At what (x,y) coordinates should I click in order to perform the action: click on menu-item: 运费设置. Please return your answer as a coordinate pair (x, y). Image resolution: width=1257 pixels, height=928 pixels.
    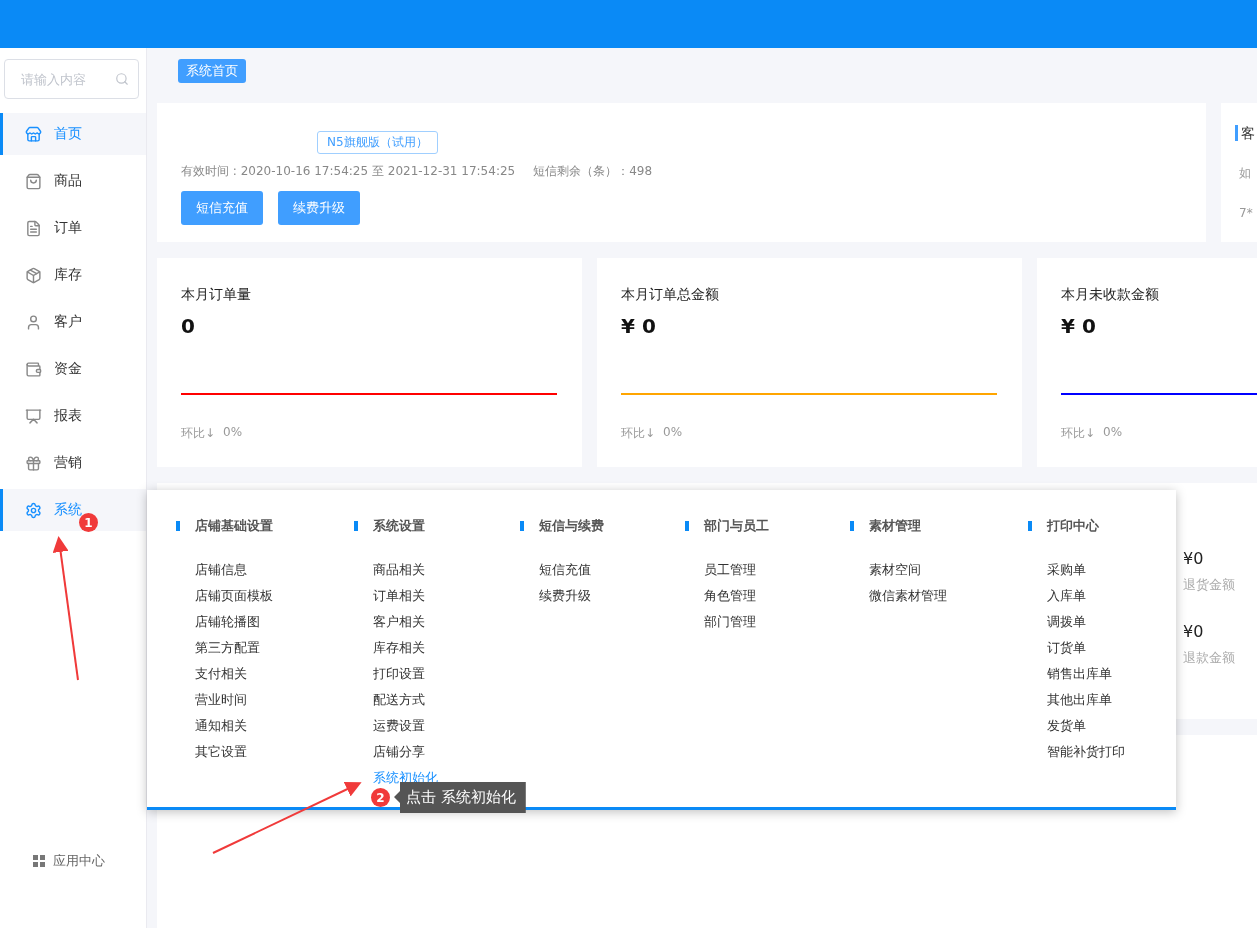
    Looking at the image, I should click on (437, 726).